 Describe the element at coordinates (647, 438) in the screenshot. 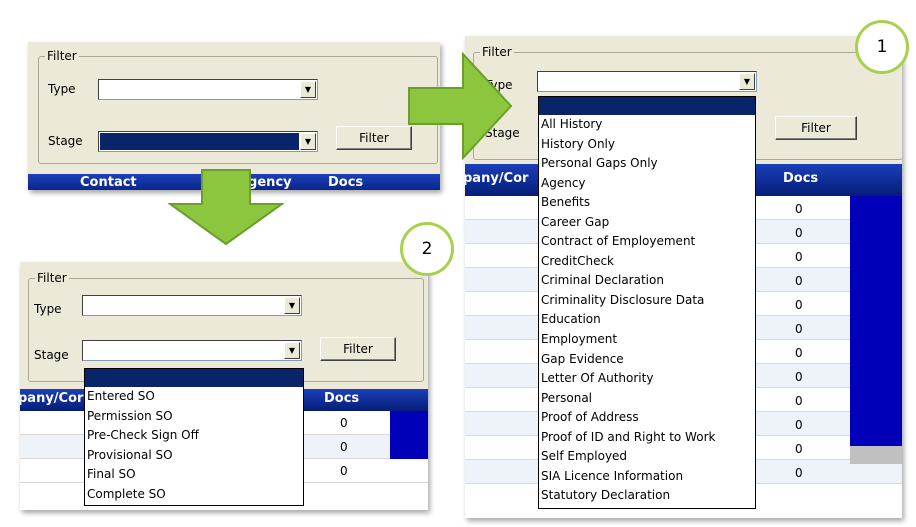

I see `dropdown-option: Proof of ID and Right to Work` at that location.